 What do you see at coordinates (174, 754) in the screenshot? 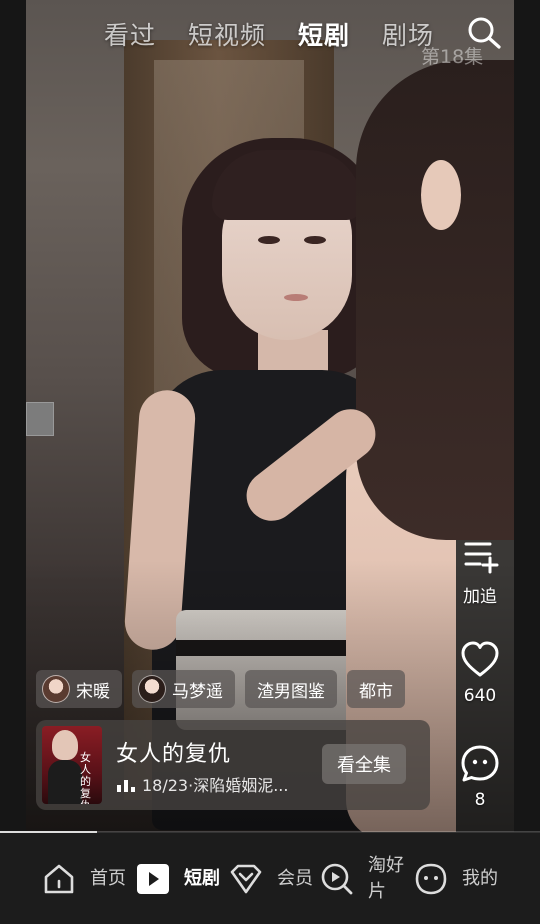
I see `drama-title: 女人的复仇` at bounding box center [174, 754].